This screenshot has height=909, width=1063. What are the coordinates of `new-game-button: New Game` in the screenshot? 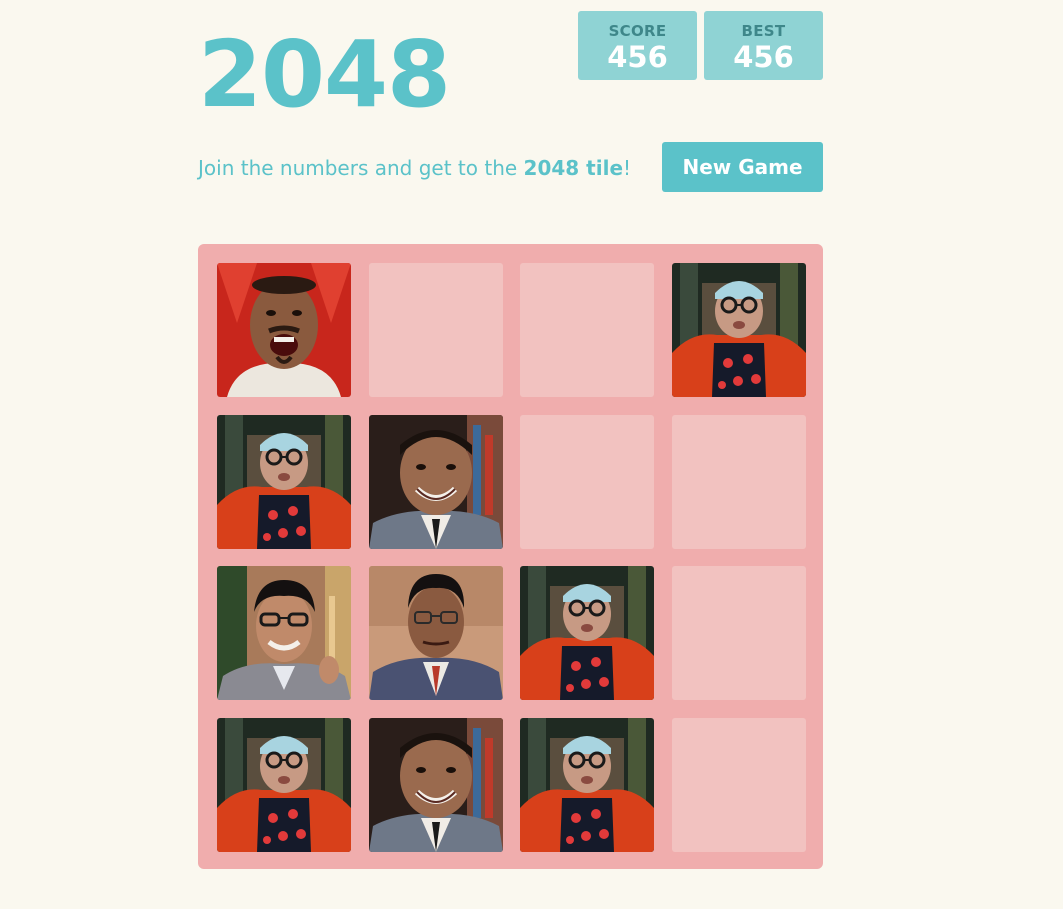 It's located at (742, 167).